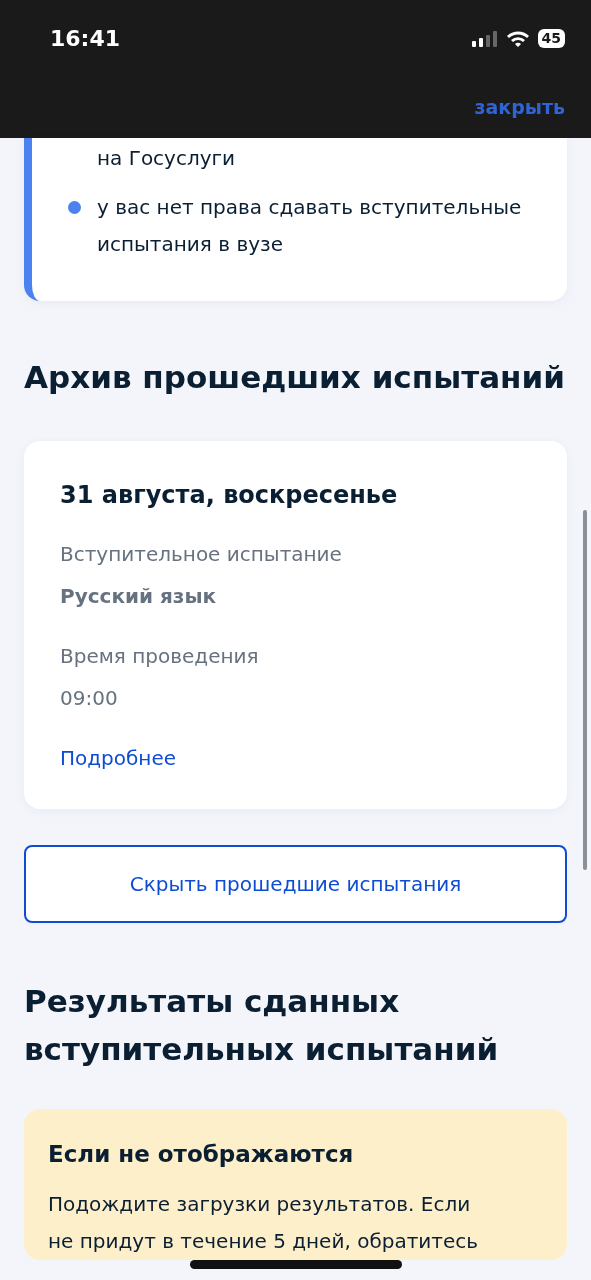  What do you see at coordinates (551, 38) in the screenshot?
I see `battery-level: 45` at bounding box center [551, 38].